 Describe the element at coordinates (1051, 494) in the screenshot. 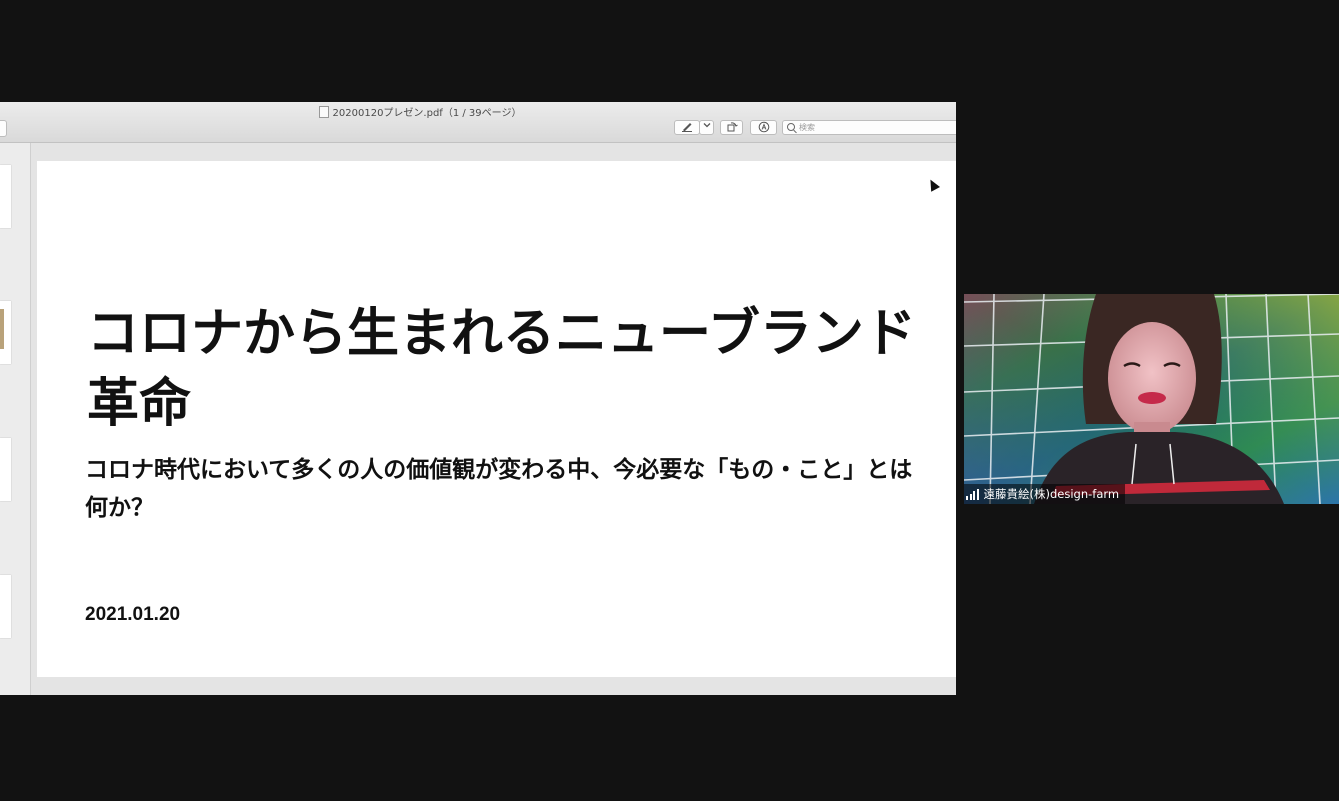

I see `participant-name: 遠藤貴絵(株)design-farm` at that location.